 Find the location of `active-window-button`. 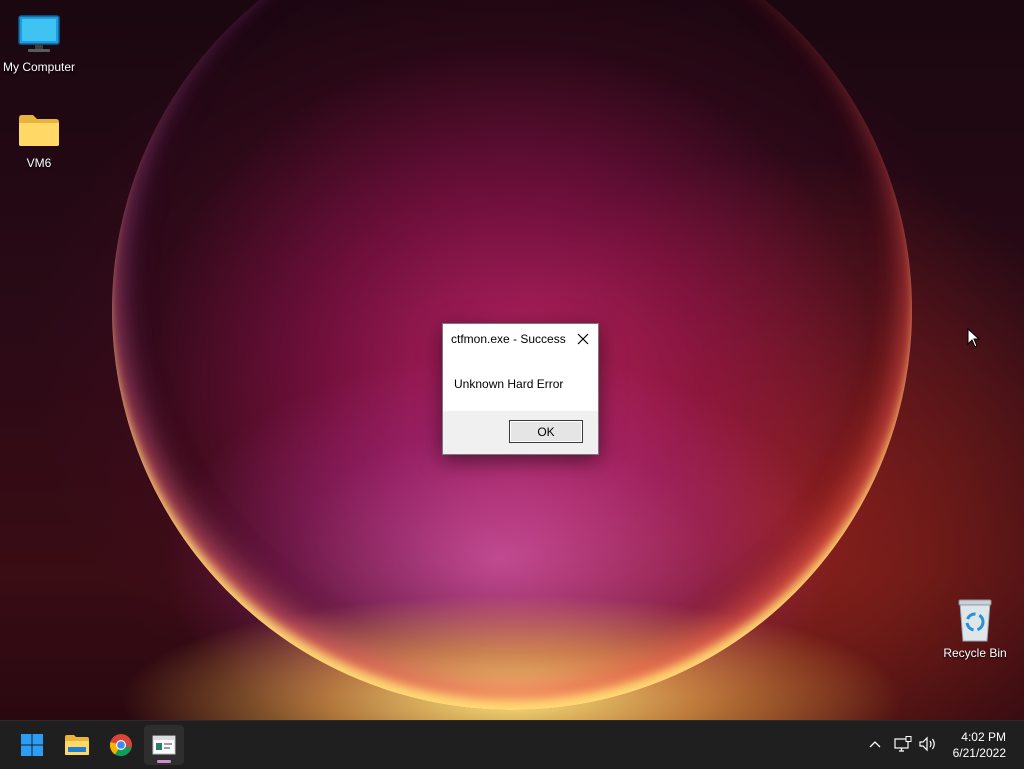

active-window-button is located at coordinates (164, 745).